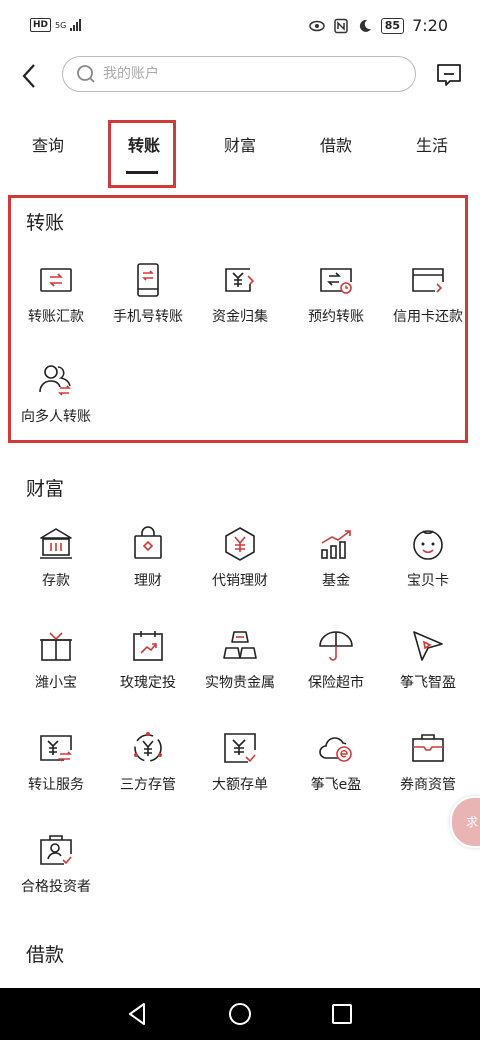  I want to click on hd-indicator: HD, so click(41, 25).